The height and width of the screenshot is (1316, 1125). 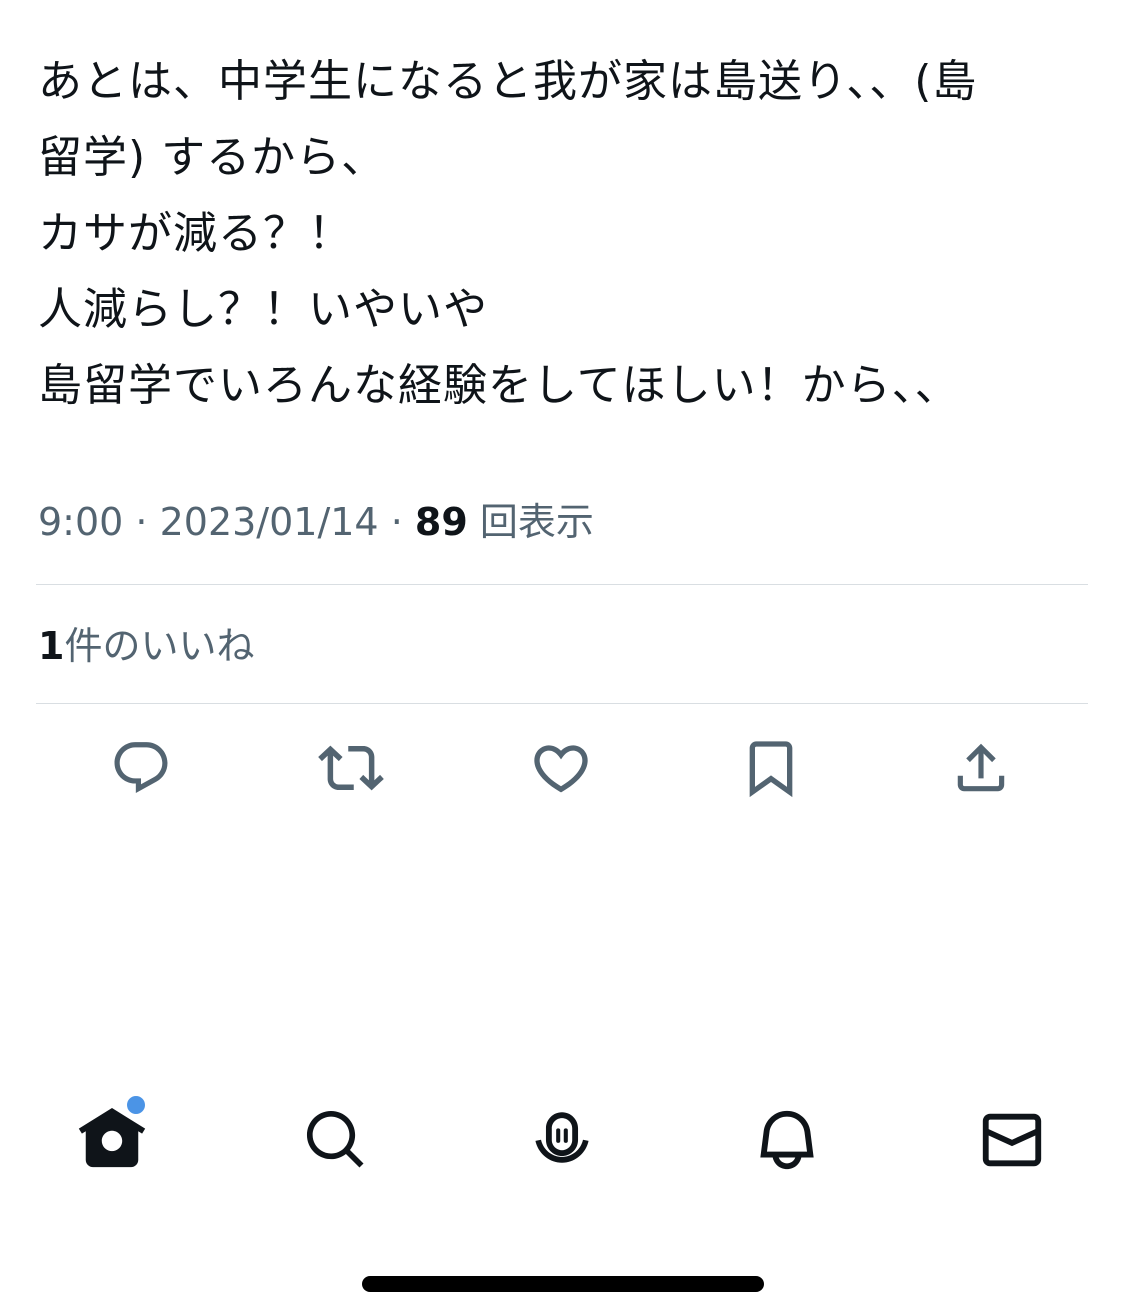 I want to click on likes-label: 件のいいね, so click(x=159, y=646).